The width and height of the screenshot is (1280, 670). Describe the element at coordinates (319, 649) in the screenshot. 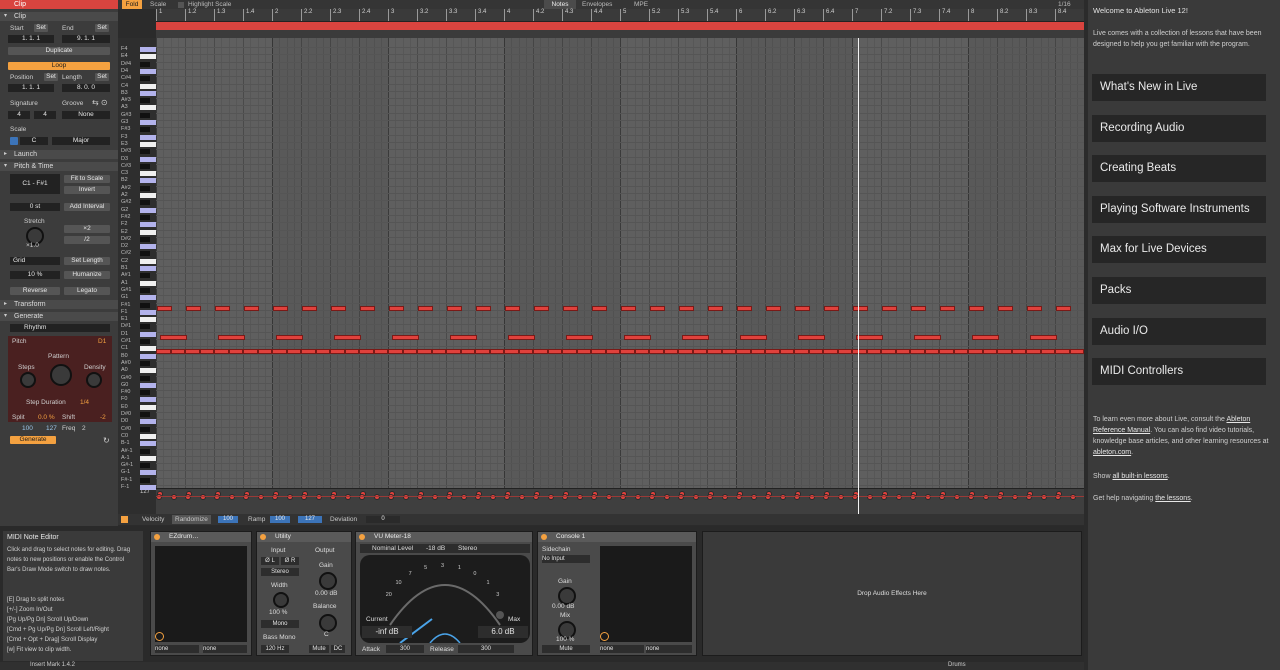

I see `mute-button: Mute` at that location.